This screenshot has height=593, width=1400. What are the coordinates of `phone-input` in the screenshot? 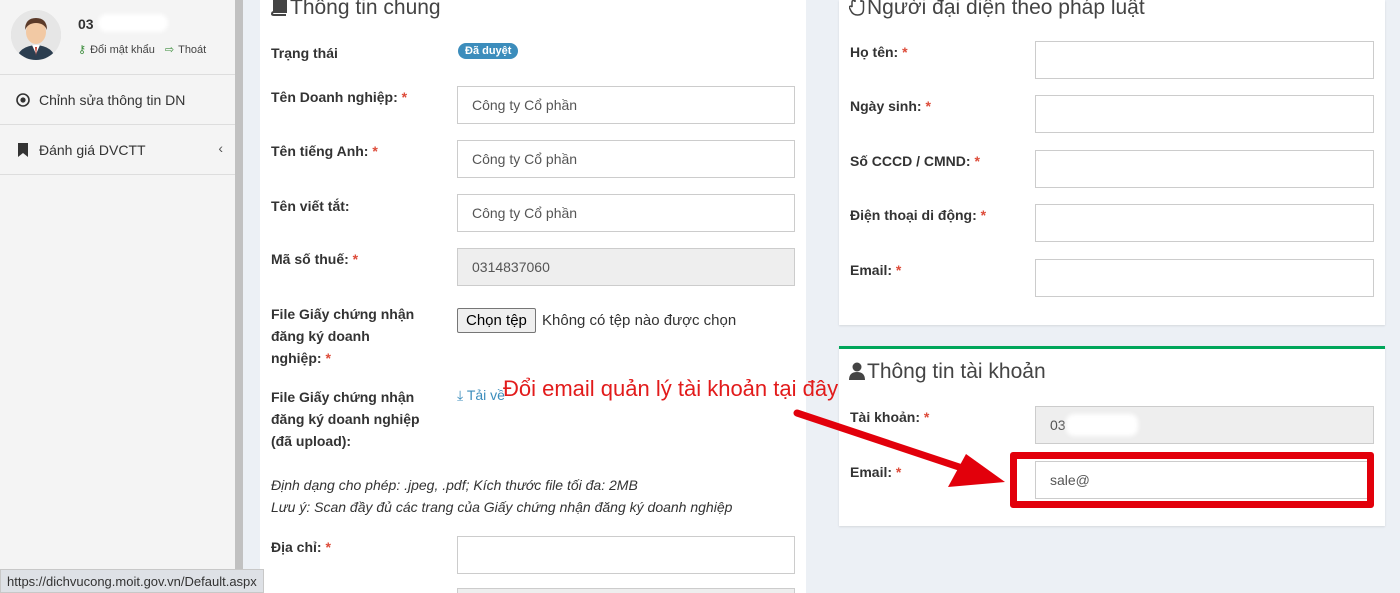 It's located at (1204, 223).